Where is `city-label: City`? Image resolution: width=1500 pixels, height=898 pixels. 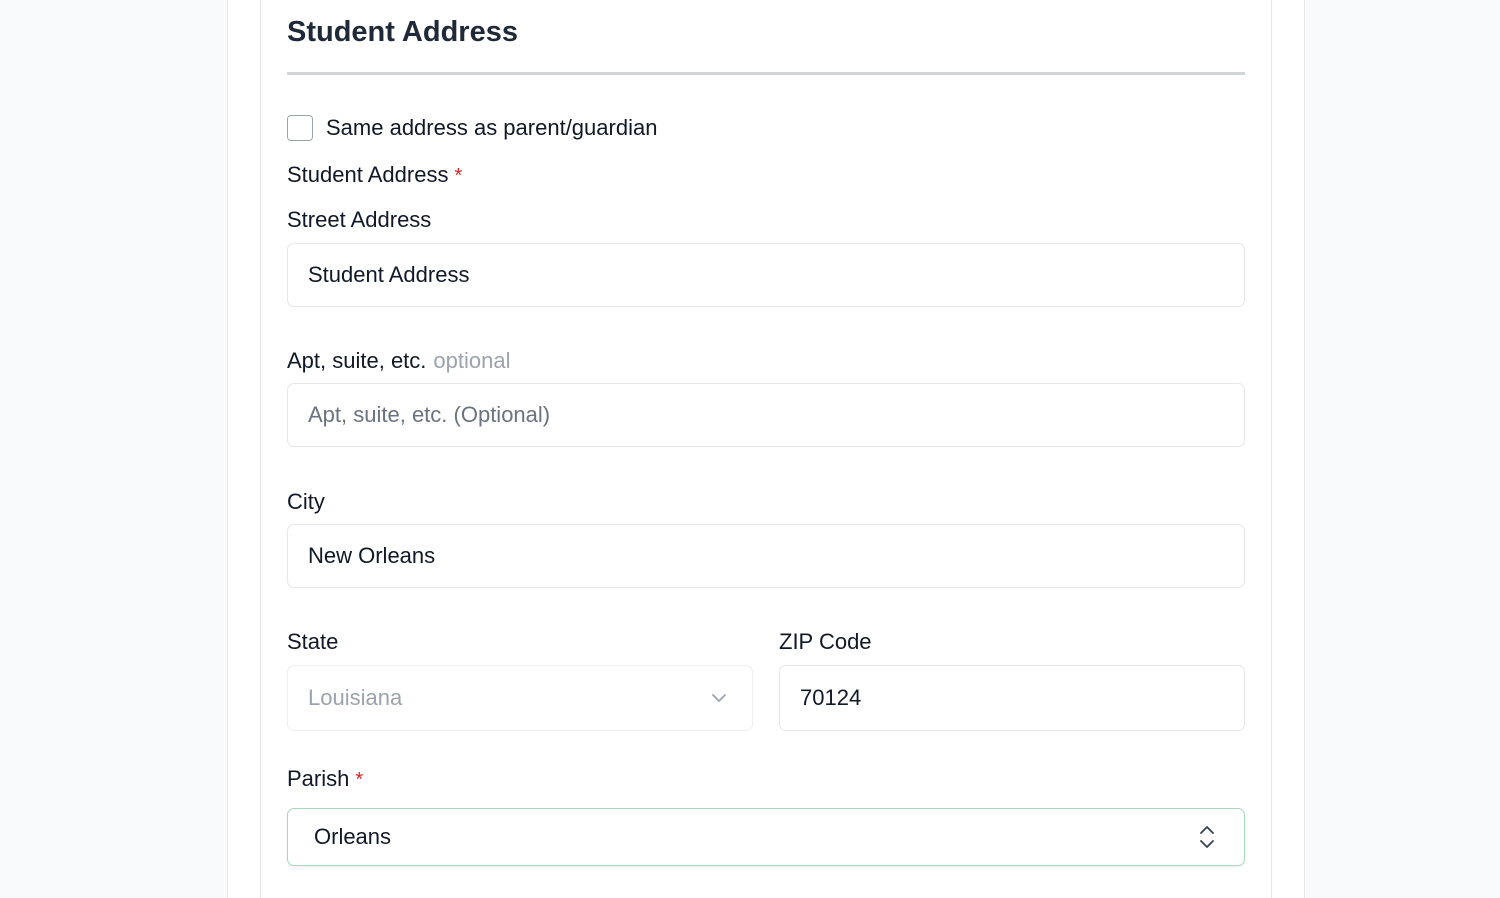 city-label: City is located at coordinates (306, 501).